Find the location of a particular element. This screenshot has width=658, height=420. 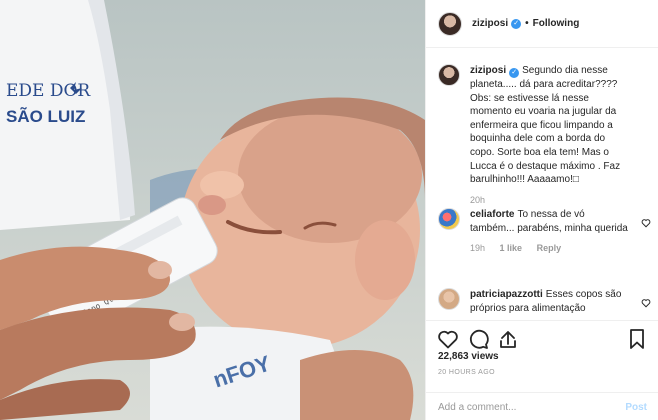

share-icon is located at coordinates (508, 339).